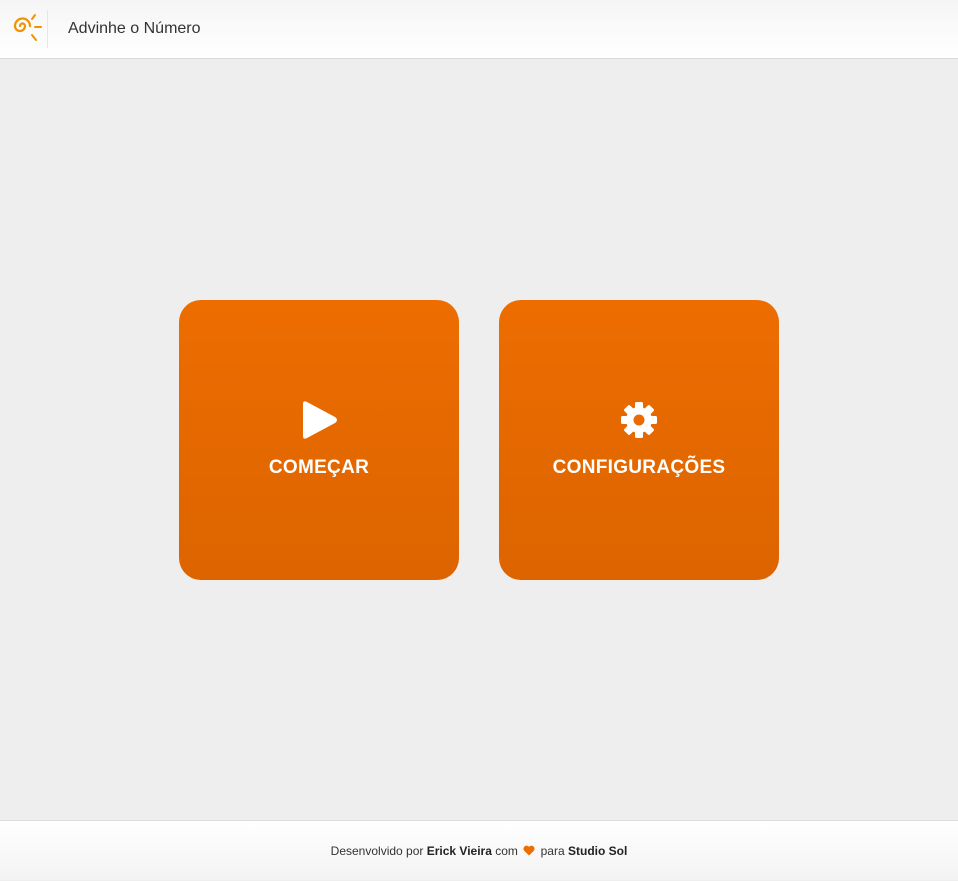 This screenshot has height=881, width=958. What do you see at coordinates (639, 440) in the screenshot?
I see `settings-button: CONFIGURAÇÕES` at bounding box center [639, 440].